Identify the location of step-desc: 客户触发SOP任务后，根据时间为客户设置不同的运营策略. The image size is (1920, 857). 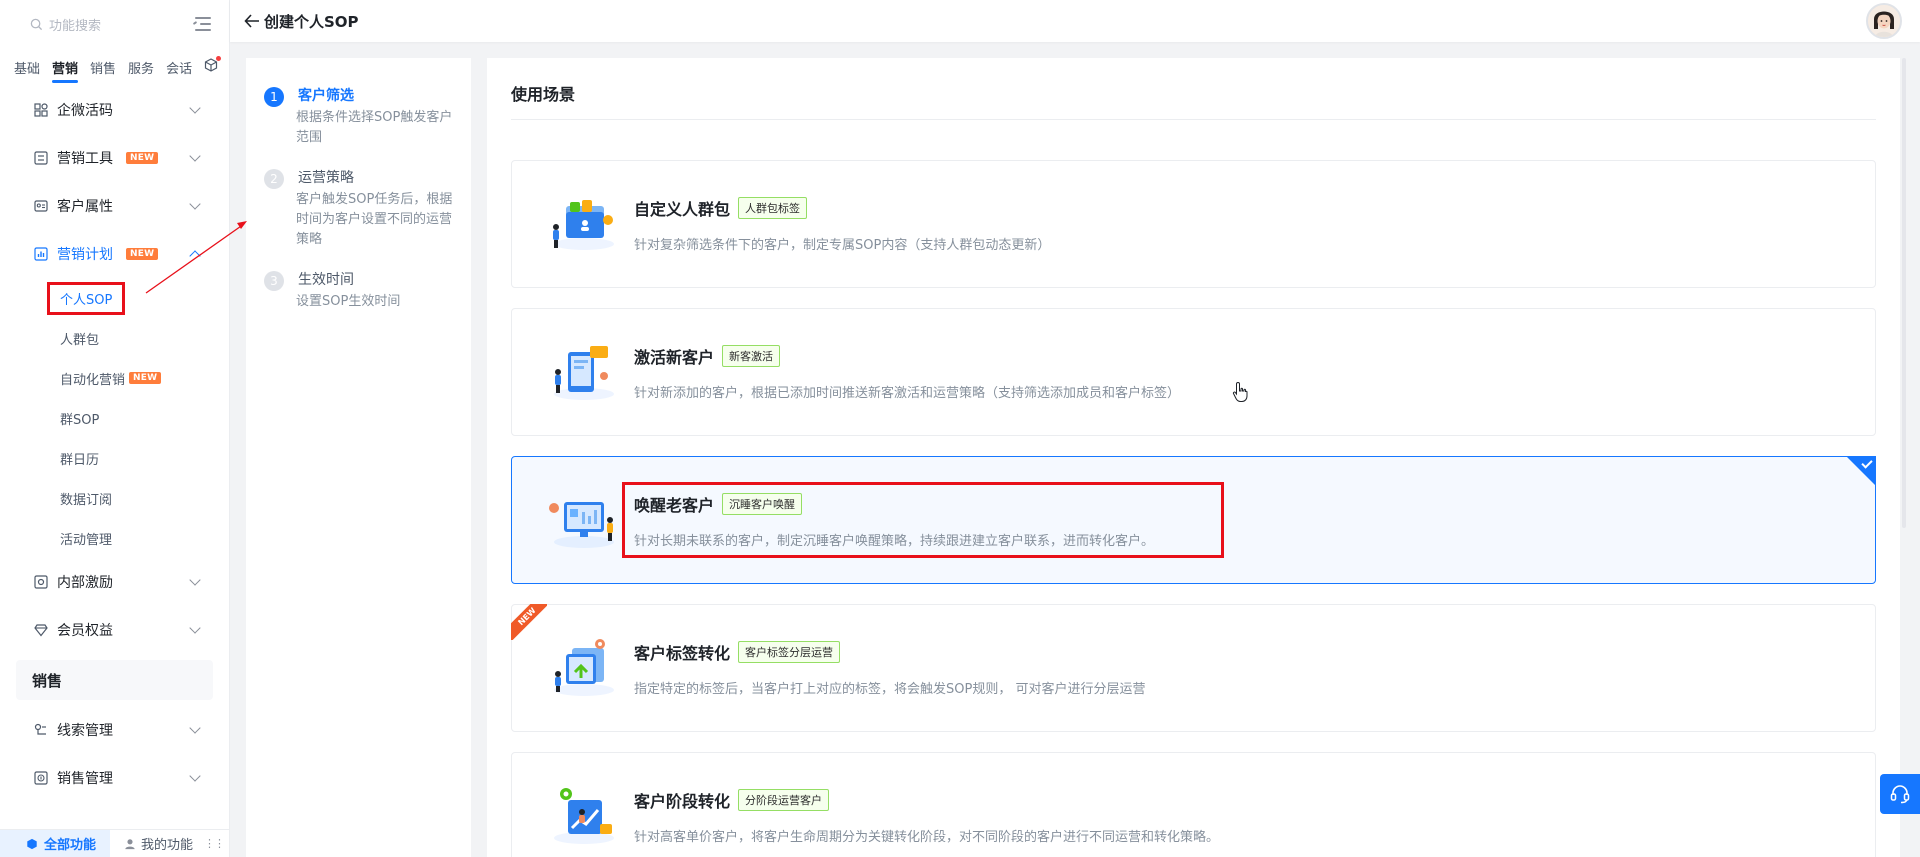
(374, 219).